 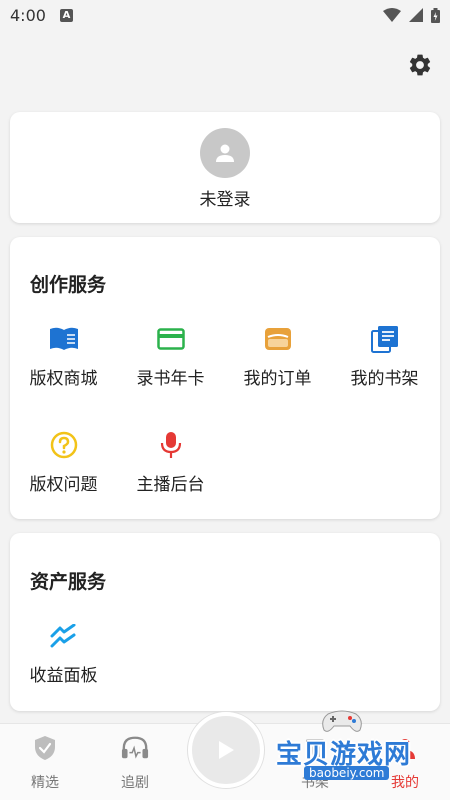 I want to click on settings-button, so click(x=420, y=65).